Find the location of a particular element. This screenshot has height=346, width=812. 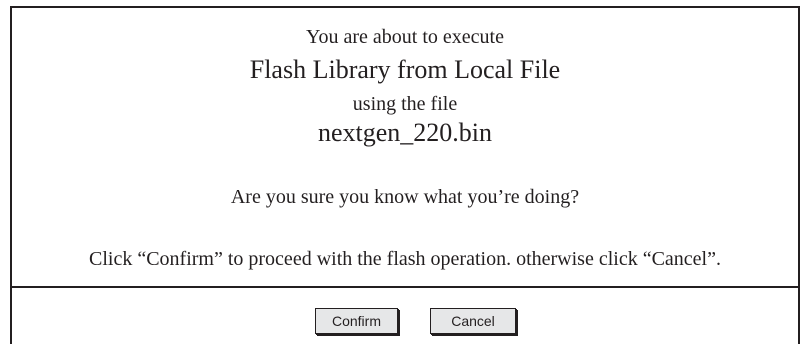

intro-text: You are about to execute is located at coordinates (405, 37).